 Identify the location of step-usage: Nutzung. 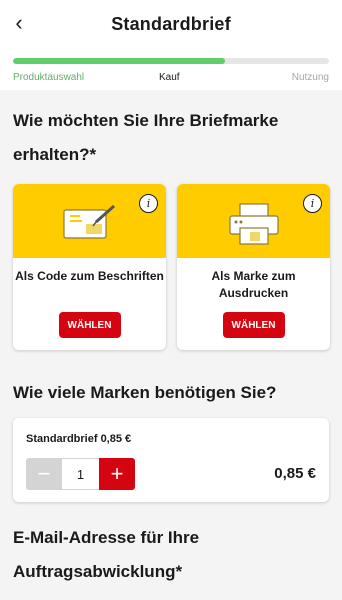
(310, 77).